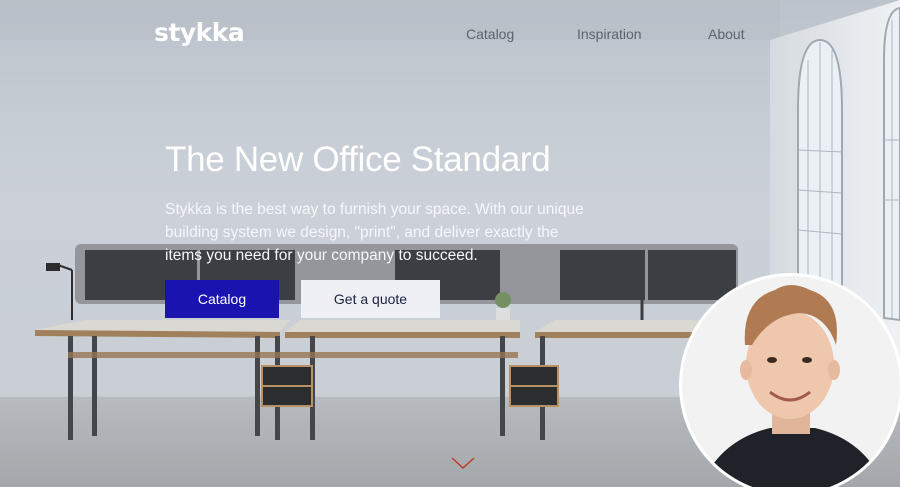 Image resolution: width=900 pixels, height=487 pixels. I want to click on chevron-down-icon, so click(463, 463).